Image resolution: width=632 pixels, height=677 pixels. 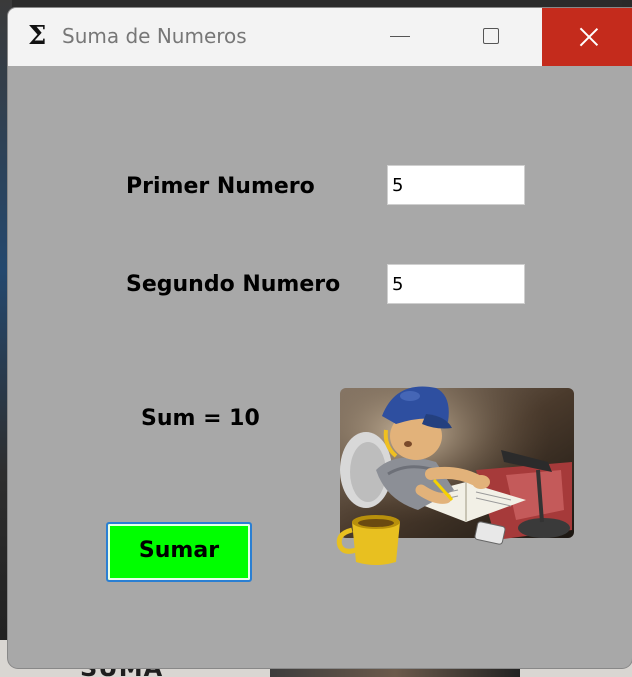 I want to click on minimize-icon, so click(x=400, y=36).